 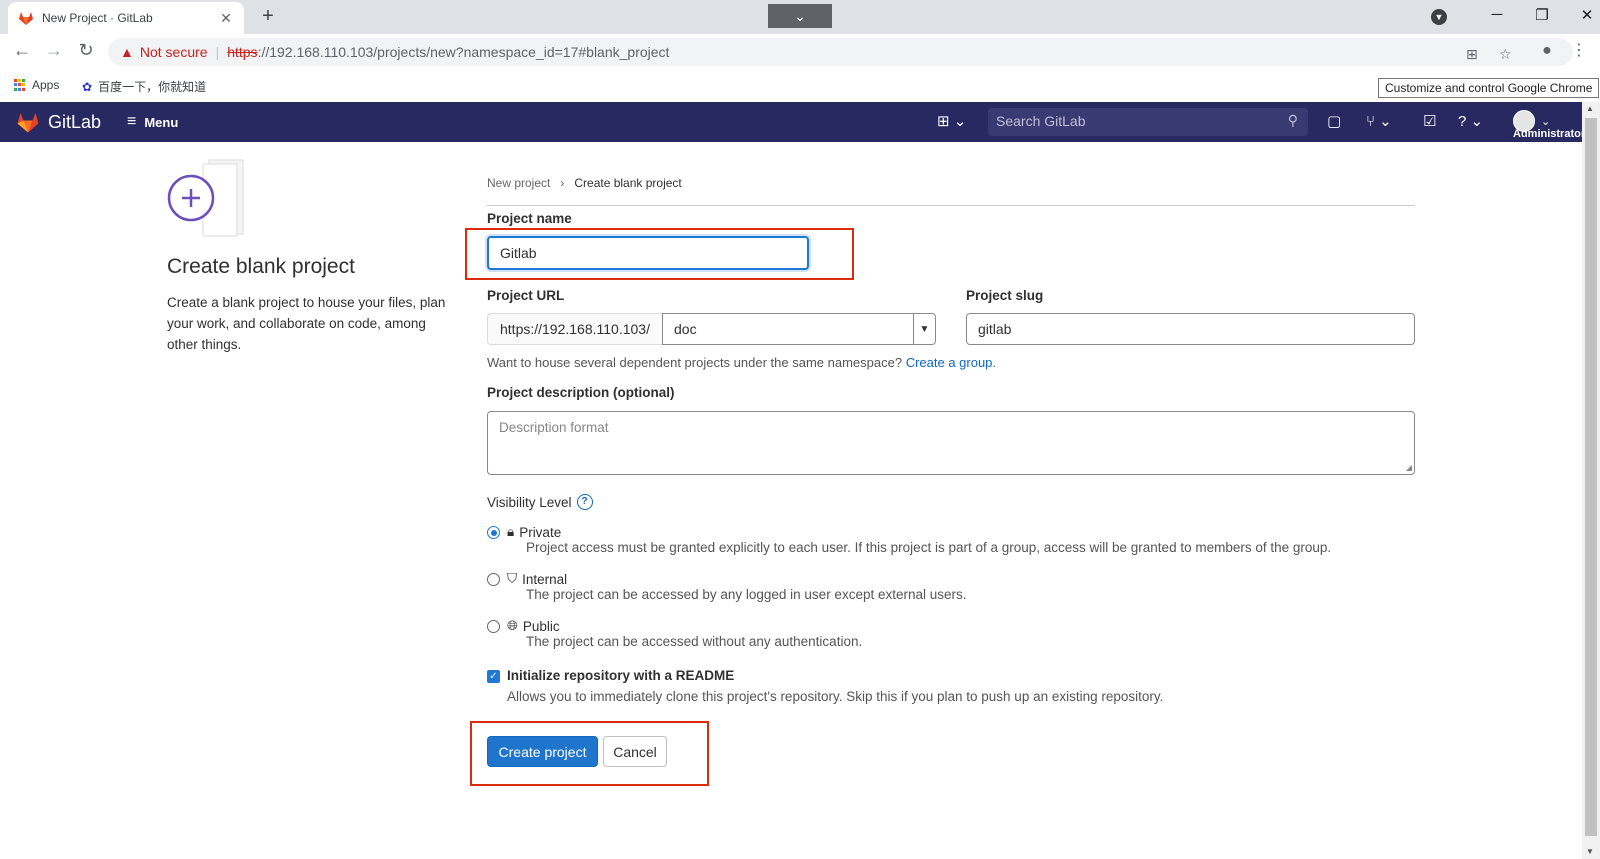 What do you see at coordinates (799, 329) in the screenshot?
I see `namespace-select: doc ▼` at bounding box center [799, 329].